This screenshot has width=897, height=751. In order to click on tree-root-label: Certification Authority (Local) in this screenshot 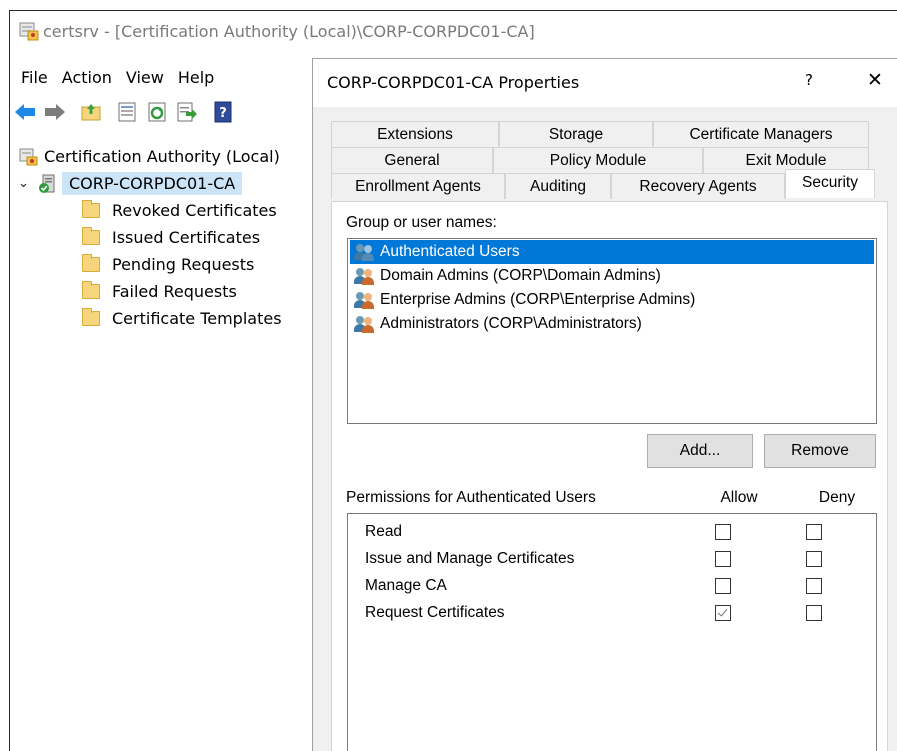, I will do `click(162, 156)`.